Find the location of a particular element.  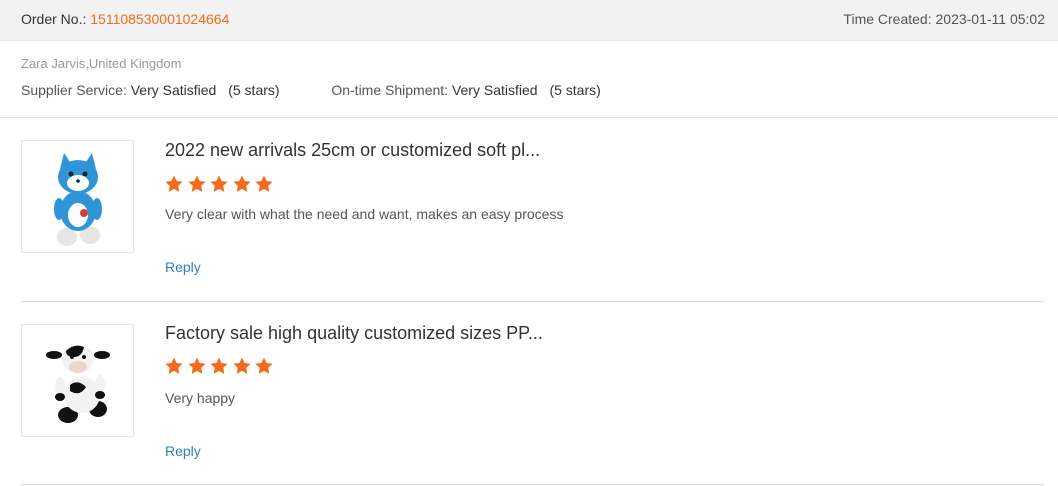

time-created: Time Created: 2023-01-11 05:02 is located at coordinates (944, 19).